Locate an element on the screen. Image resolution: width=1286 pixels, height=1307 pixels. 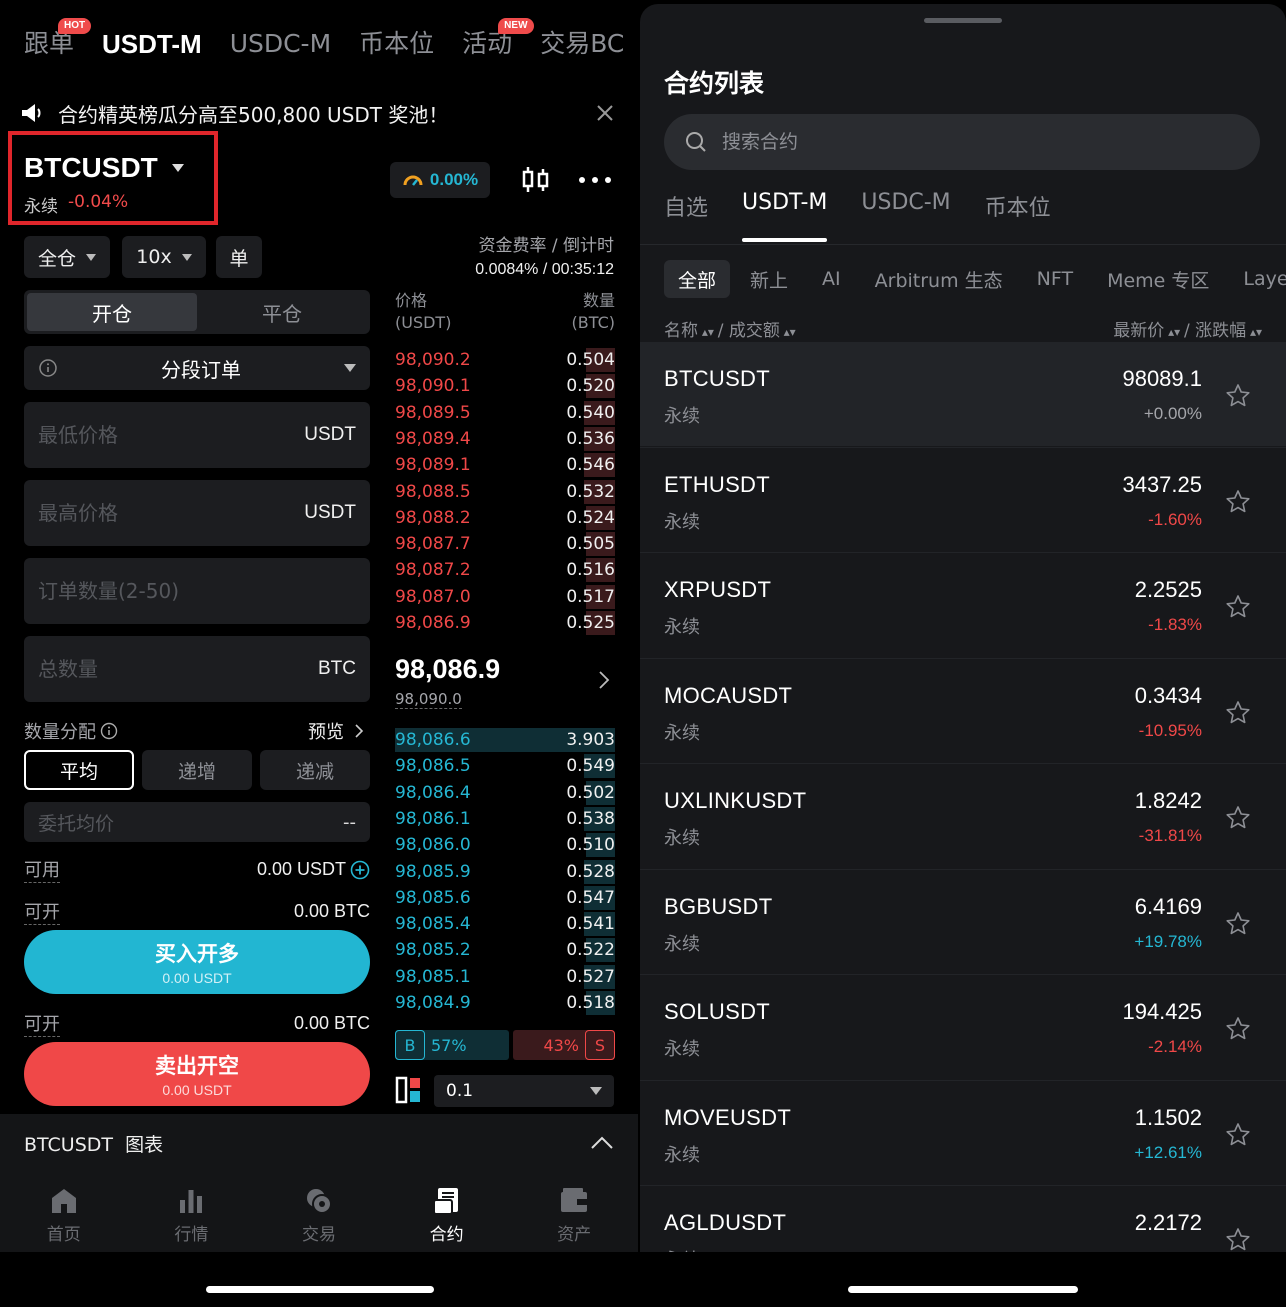
tab-trade-bot: 交易BC is located at coordinates (582, 46).